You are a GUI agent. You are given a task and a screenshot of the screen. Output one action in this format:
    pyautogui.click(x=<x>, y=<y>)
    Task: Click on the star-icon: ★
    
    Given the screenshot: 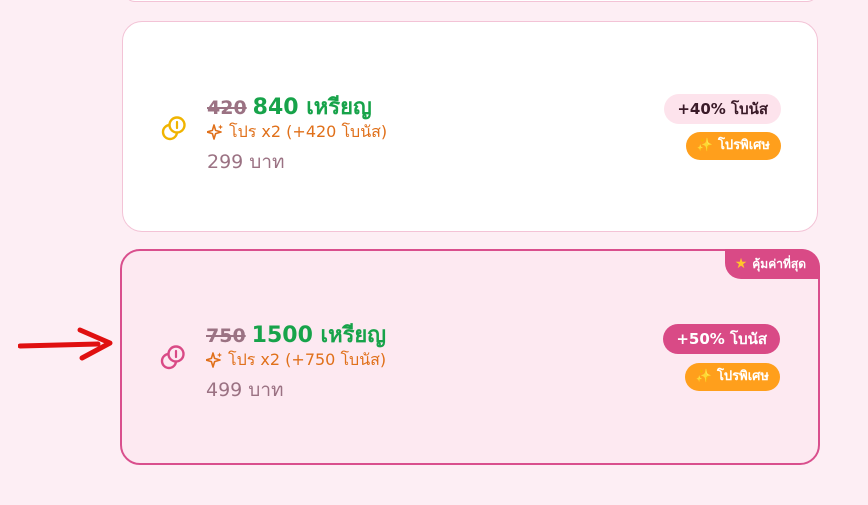 What is the action you would take?
    pyautogui.click(x=741, y=264)
    